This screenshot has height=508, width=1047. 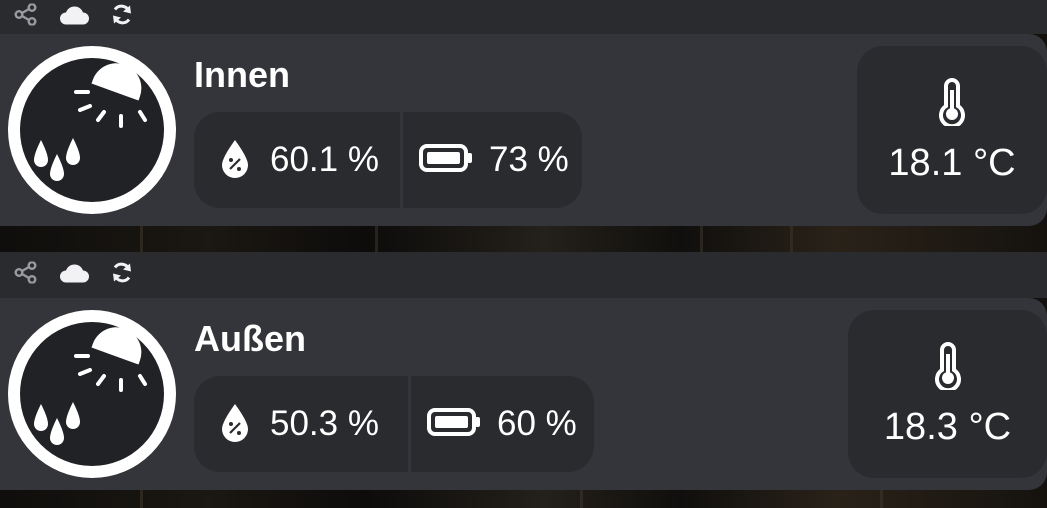 What do you see at coordinates (394, 424) in the screenshot?
I see `sensor-stats-pill: 50.3 % 60 %` at bounding box center [394, 424].